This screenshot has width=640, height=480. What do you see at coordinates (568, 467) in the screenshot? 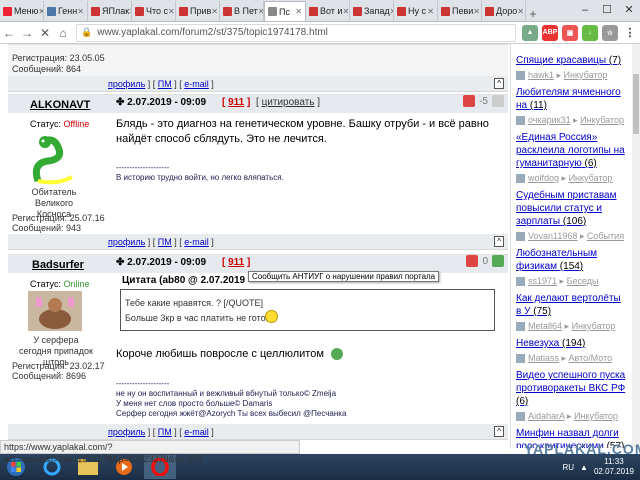
I see `language-indicator: RU` at bounding box center [568, 467].